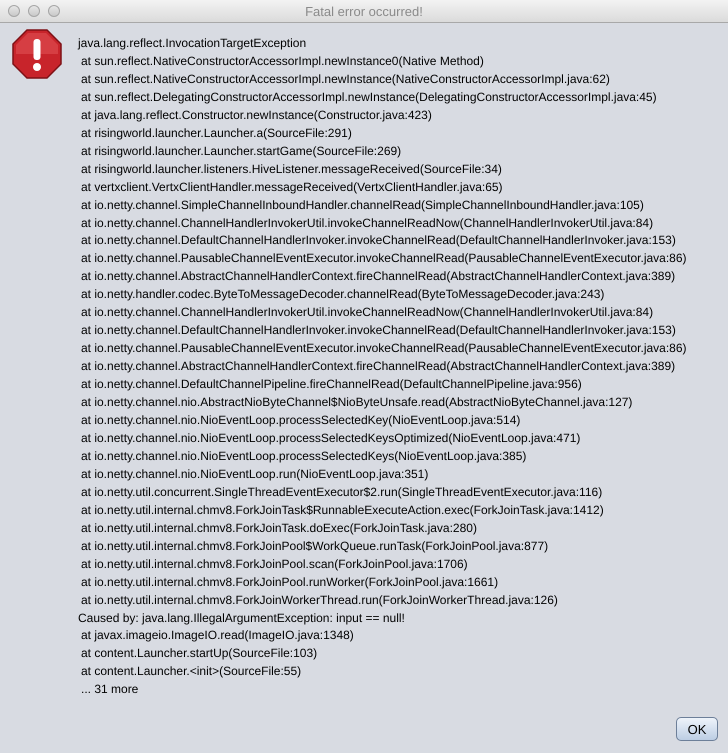 This screenshot has height=753, width=728. Describe the element at coordinates (37, 54) in the screenshot. I see `error-icon` at that location.